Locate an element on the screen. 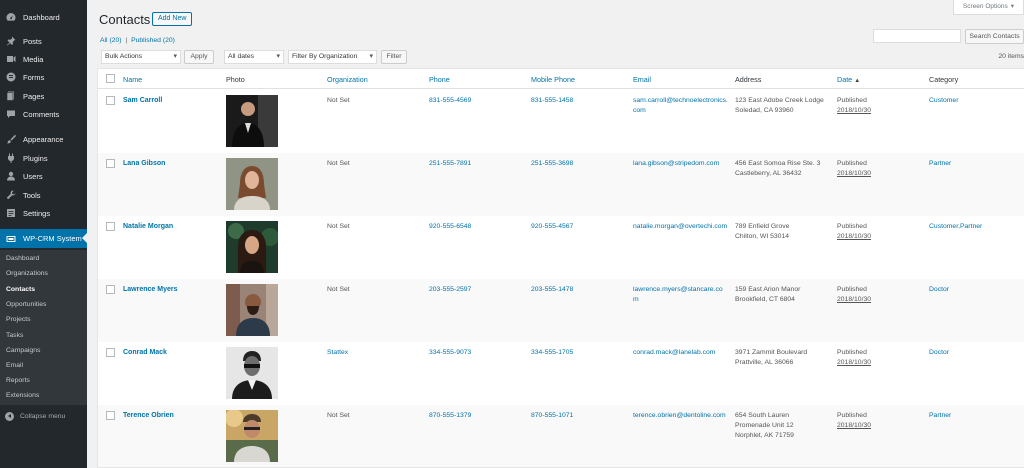 Image resolution: width=1024 pixels, height=468 pixels. column-mobile-phone: Mobile Phone is located at coordinates (553, 79).